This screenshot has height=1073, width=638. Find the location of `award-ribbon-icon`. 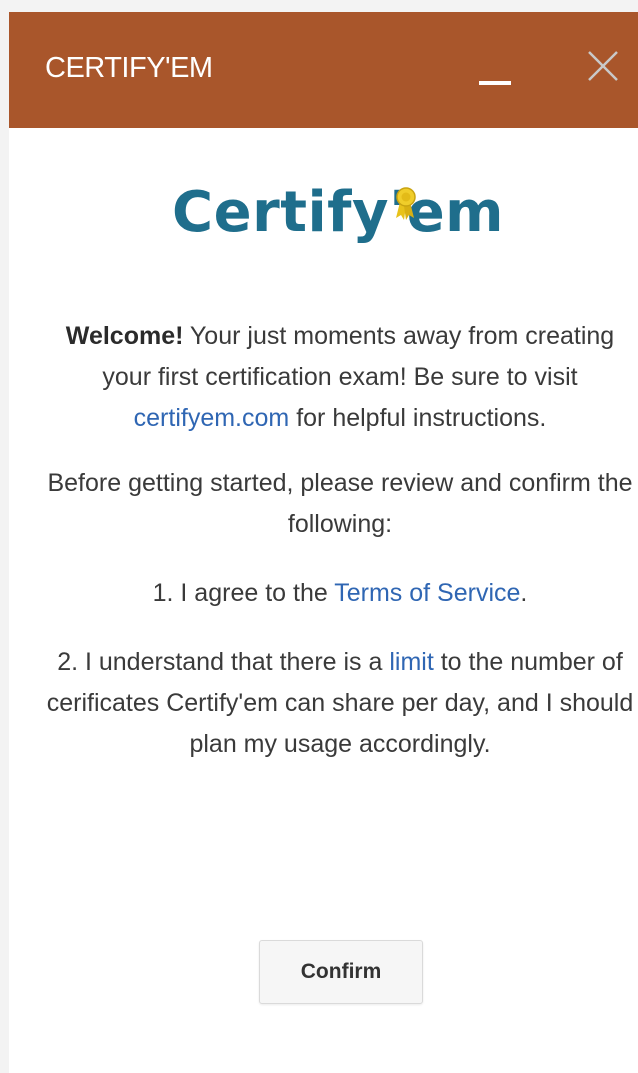

award-ribbon-icon is located at coordinates (406, 203).